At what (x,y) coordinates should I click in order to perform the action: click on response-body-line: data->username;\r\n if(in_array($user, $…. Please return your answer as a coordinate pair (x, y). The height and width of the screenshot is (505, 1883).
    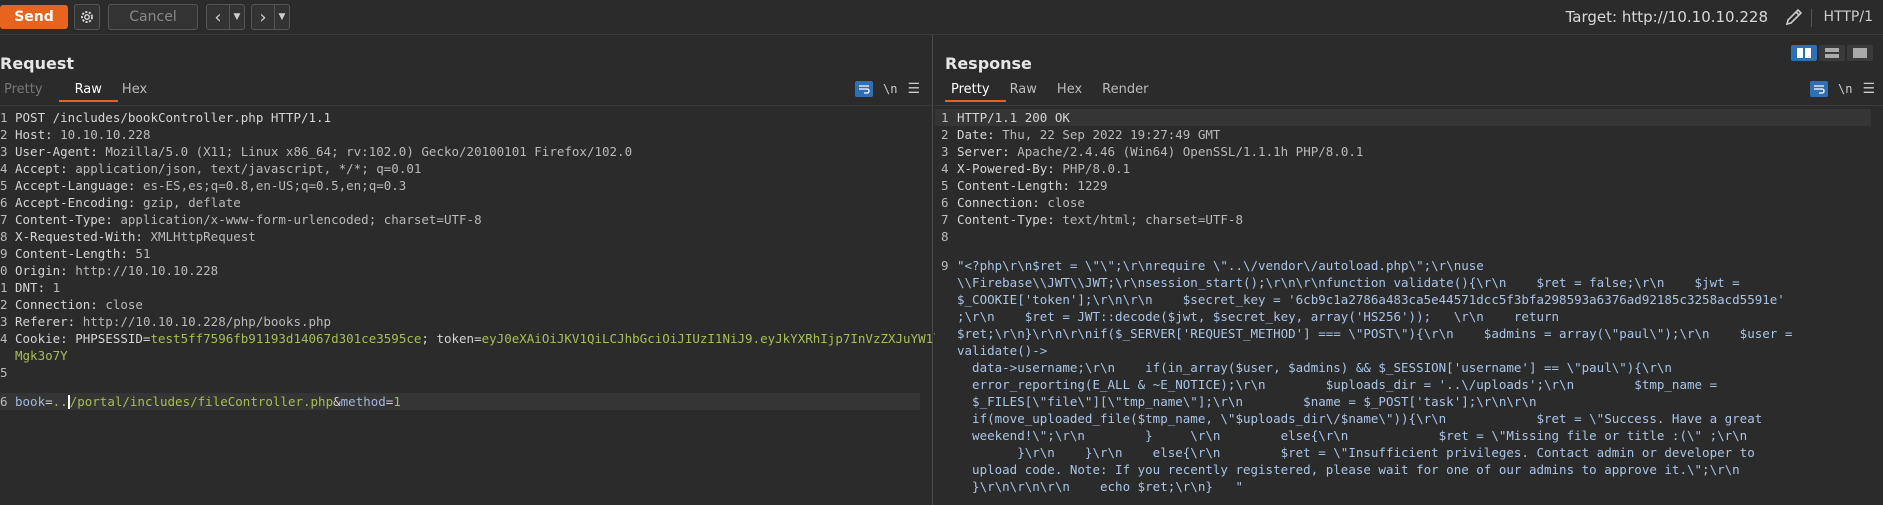
    Looking at the image, I should click on (1314, 367).